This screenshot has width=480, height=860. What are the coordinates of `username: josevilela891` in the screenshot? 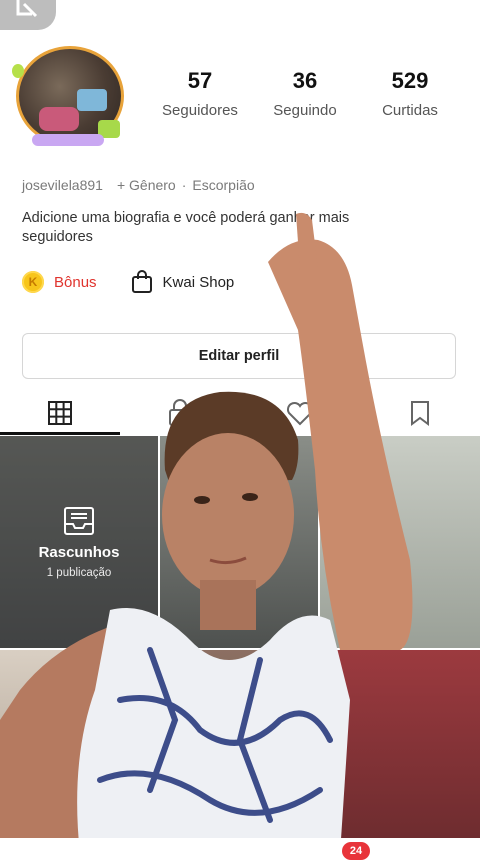 It's located at (62, 185).